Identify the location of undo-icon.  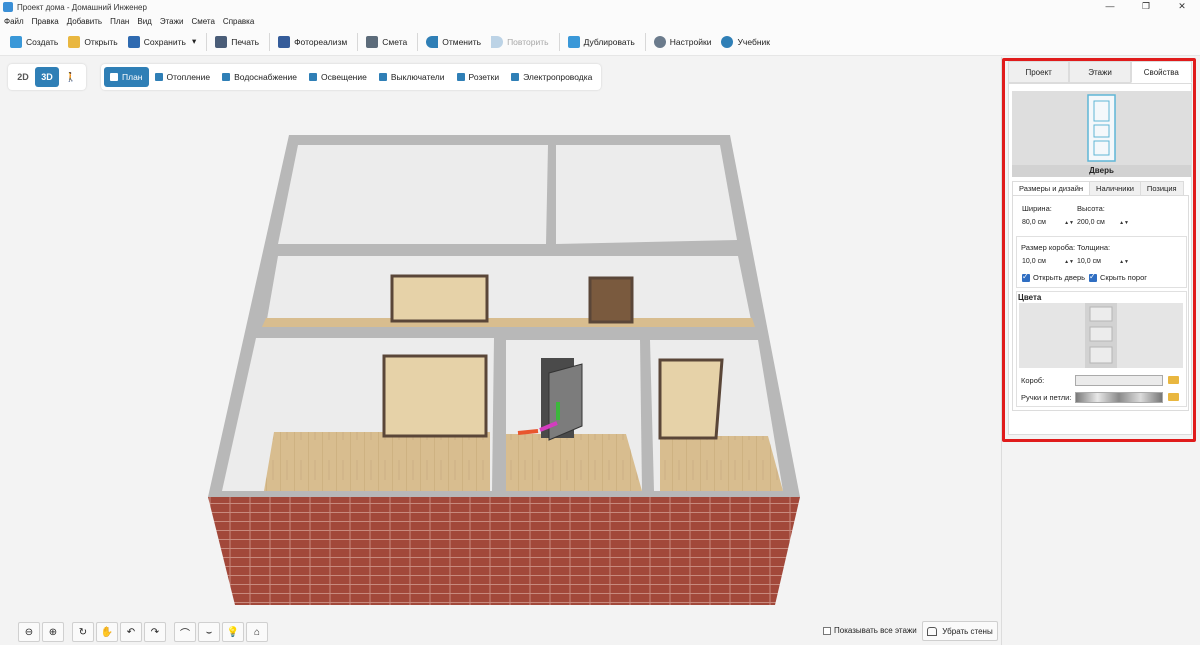
(432, 41).